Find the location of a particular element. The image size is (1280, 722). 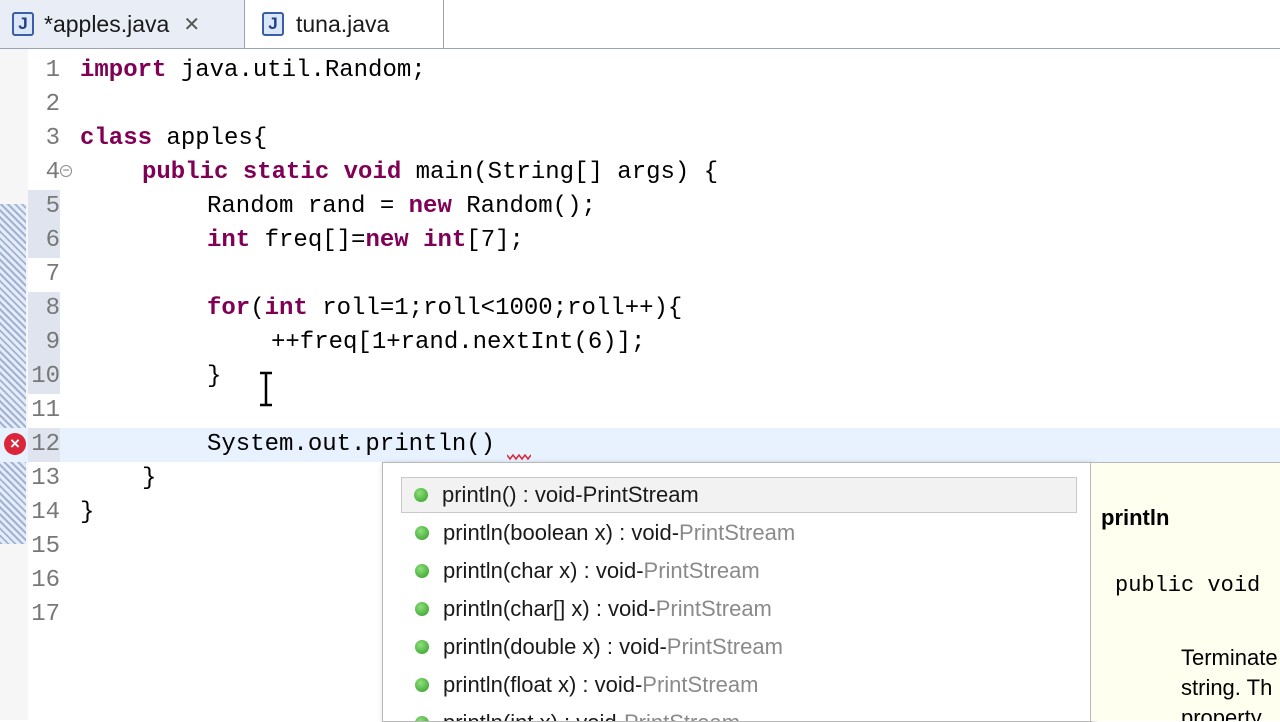

fold-collapse-icon: − is located at coordinates (66, 170).